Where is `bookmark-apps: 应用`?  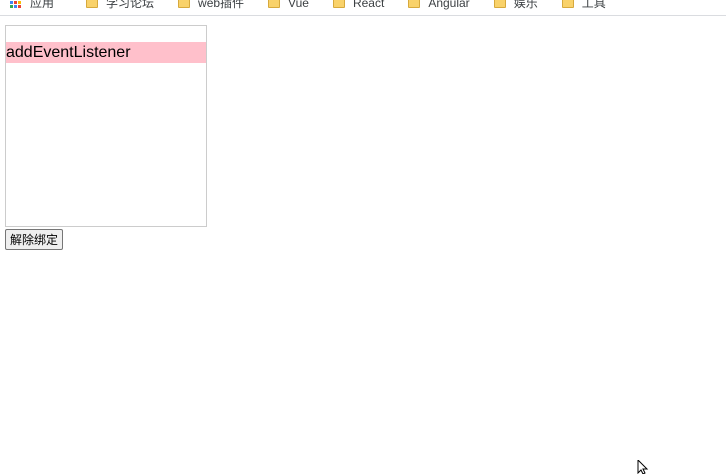 bookmark-apps: 应用 is located at coordinates (32, 7).